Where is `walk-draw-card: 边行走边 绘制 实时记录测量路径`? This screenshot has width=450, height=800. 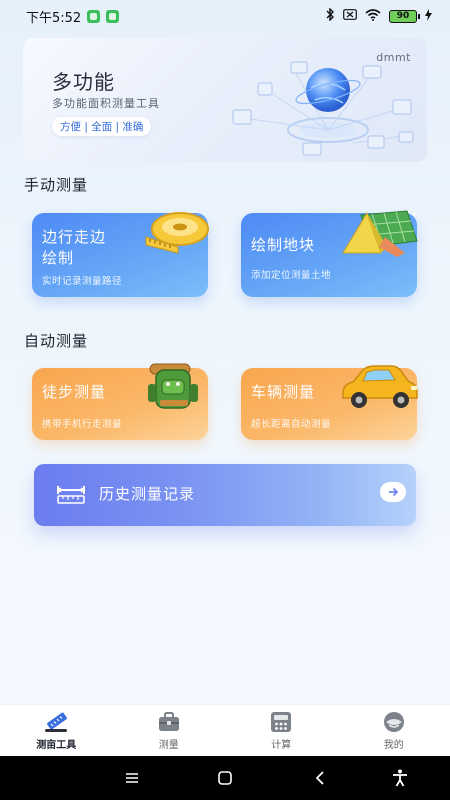 walk-draw-card: 边行走边 绘制 实时记录测量路径 is located at coordinates (120, 254).